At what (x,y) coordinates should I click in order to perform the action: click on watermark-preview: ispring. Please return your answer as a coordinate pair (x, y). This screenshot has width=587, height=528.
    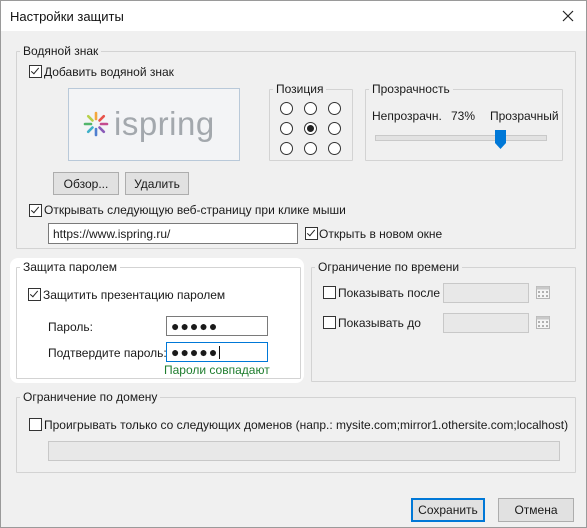
    Looking at the image, I should click on (154, 124).